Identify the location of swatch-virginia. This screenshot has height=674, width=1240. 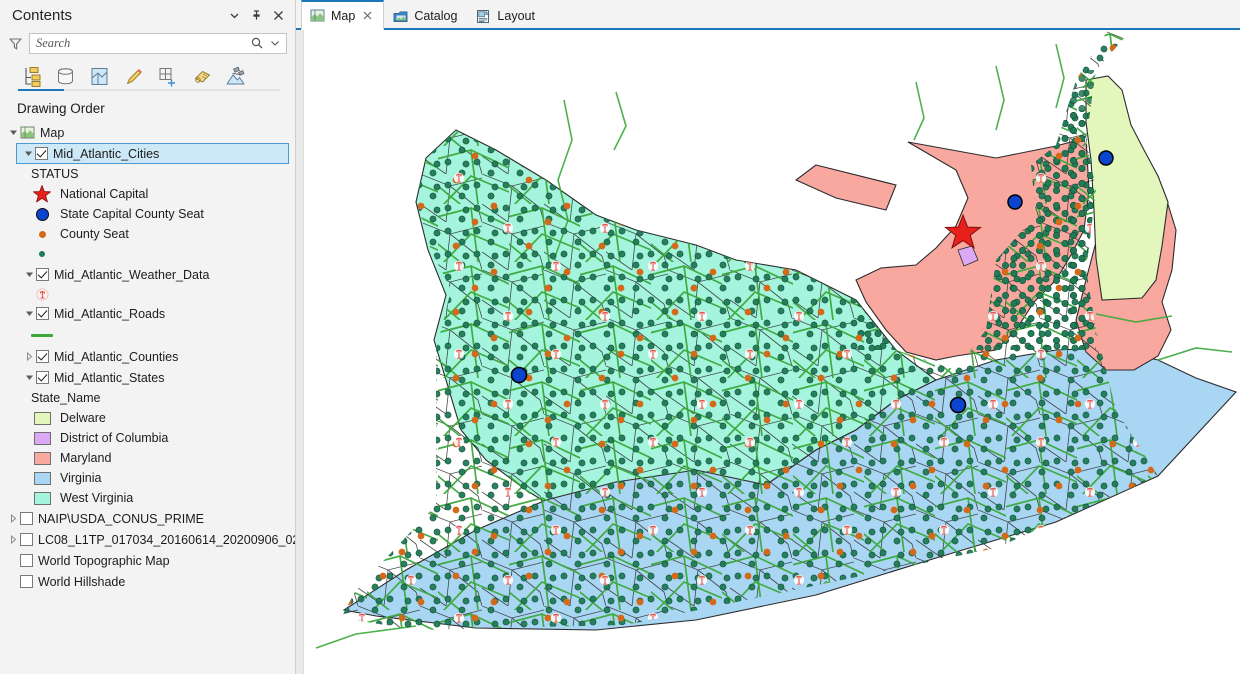
(42, 478).